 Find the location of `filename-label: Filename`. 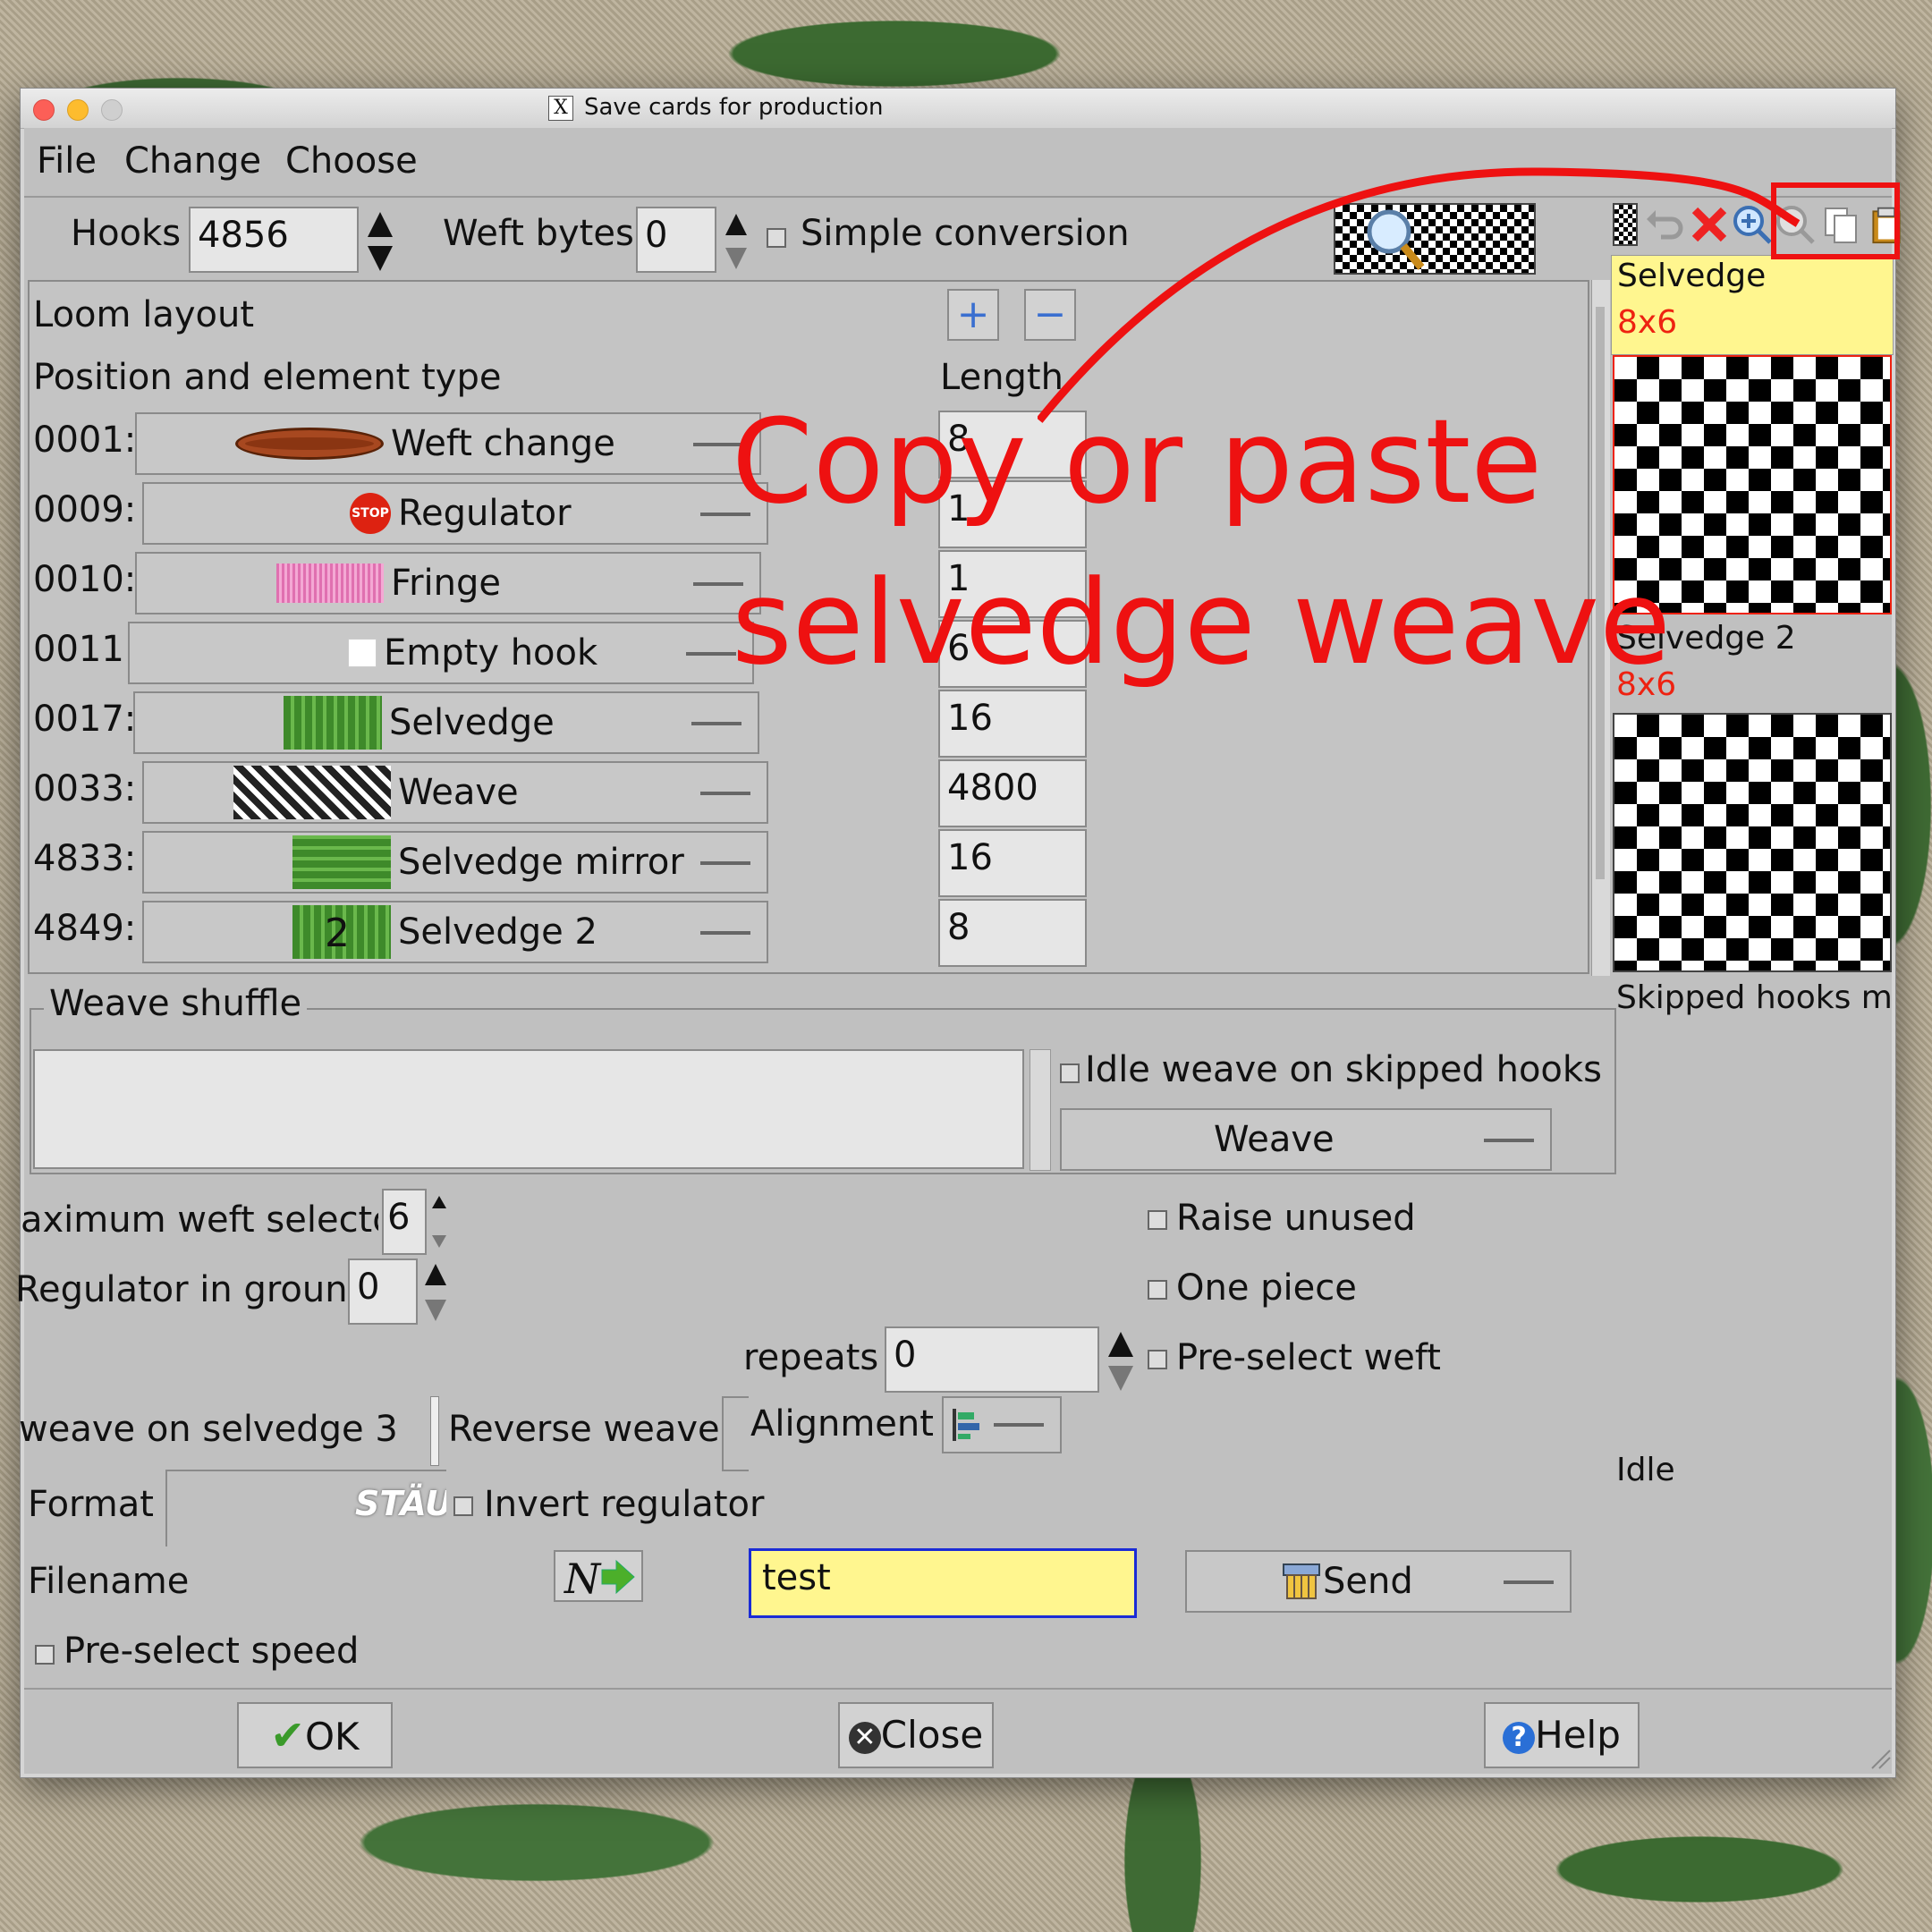

filename-label: Filename is located at coordinates (109, 1581).